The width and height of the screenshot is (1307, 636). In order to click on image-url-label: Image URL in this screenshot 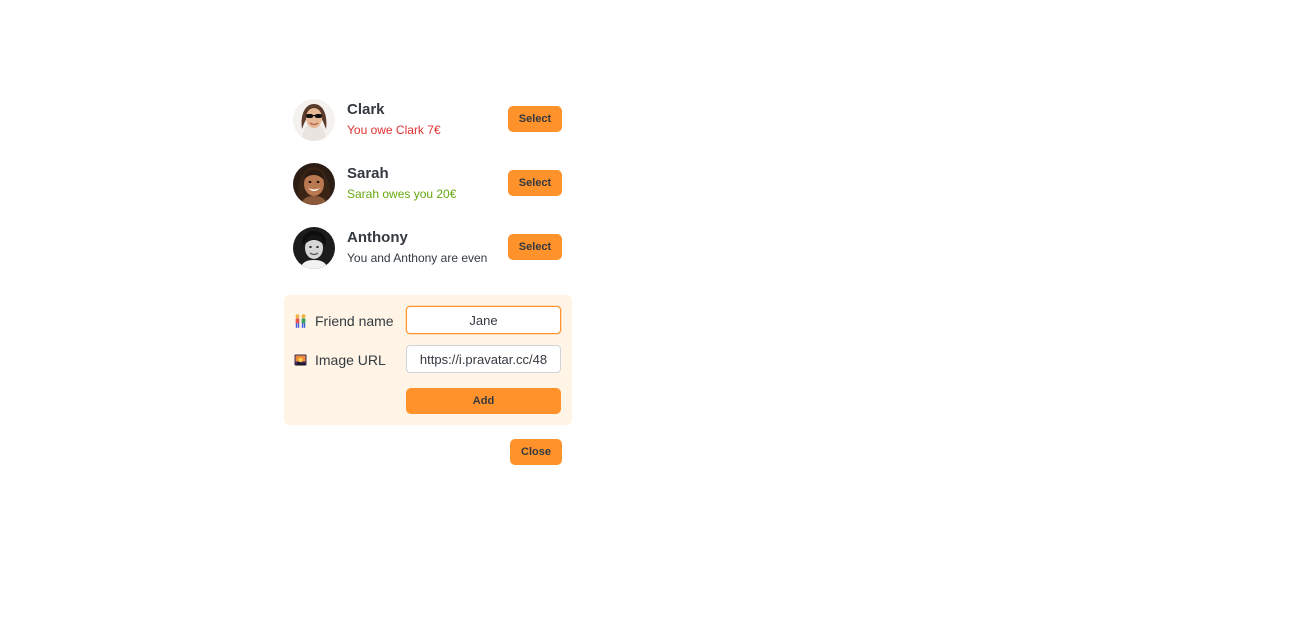, I will do `click(350, 360)`.